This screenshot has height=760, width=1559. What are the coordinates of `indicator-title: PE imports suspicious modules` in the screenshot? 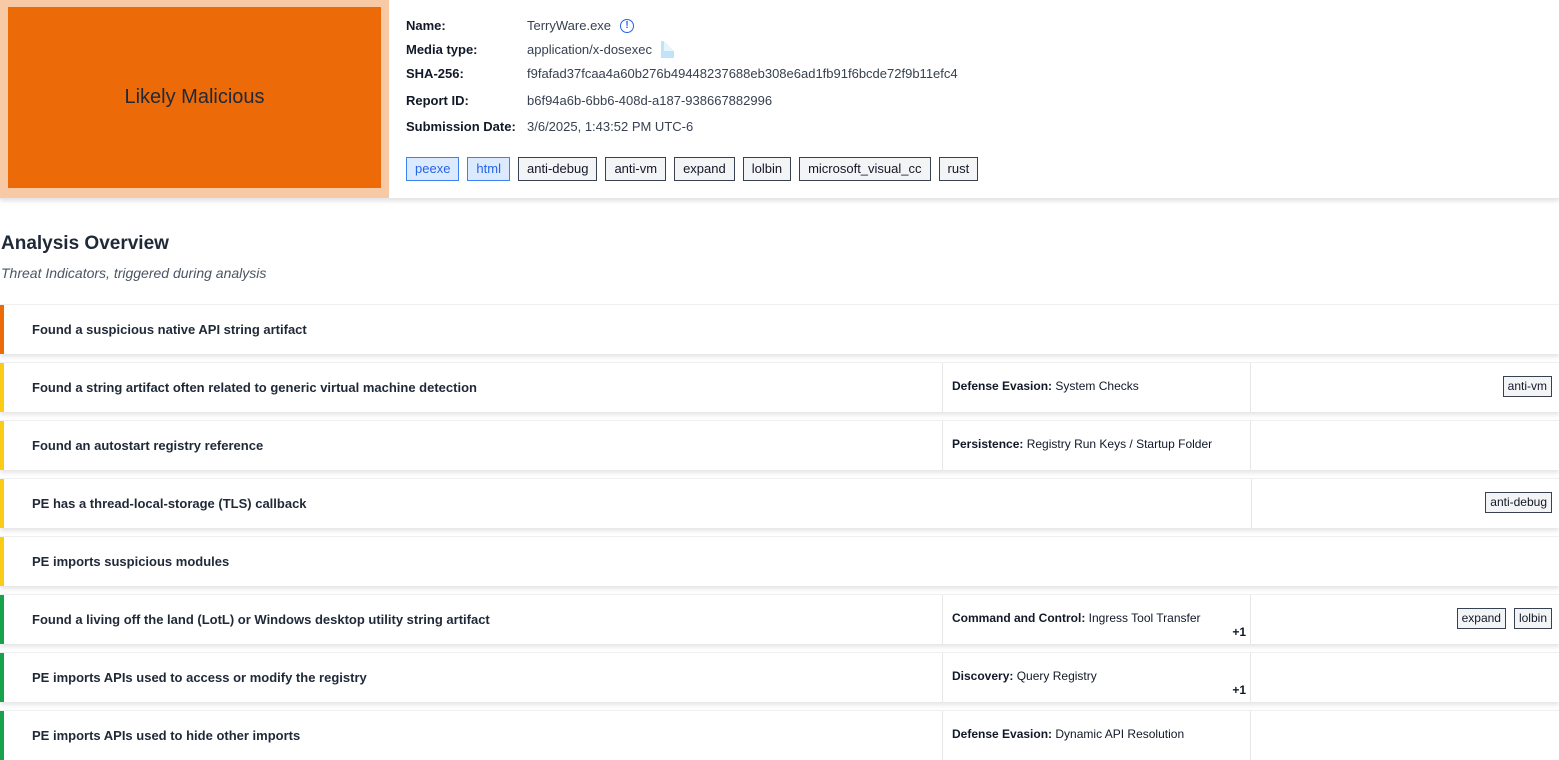 It's located at (131, 561).